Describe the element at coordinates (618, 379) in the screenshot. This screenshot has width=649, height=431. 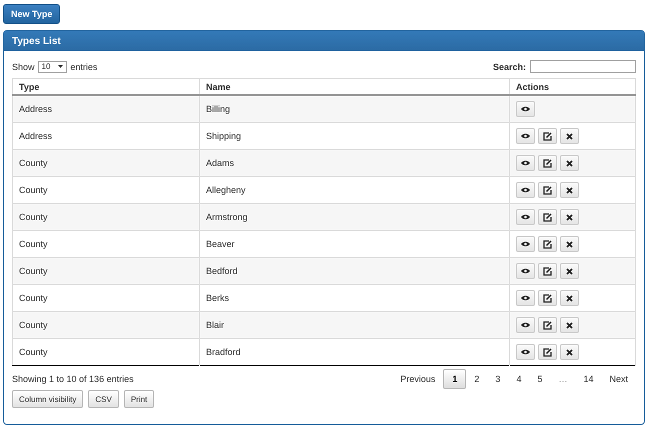
I see `next-link: Next` at that location.